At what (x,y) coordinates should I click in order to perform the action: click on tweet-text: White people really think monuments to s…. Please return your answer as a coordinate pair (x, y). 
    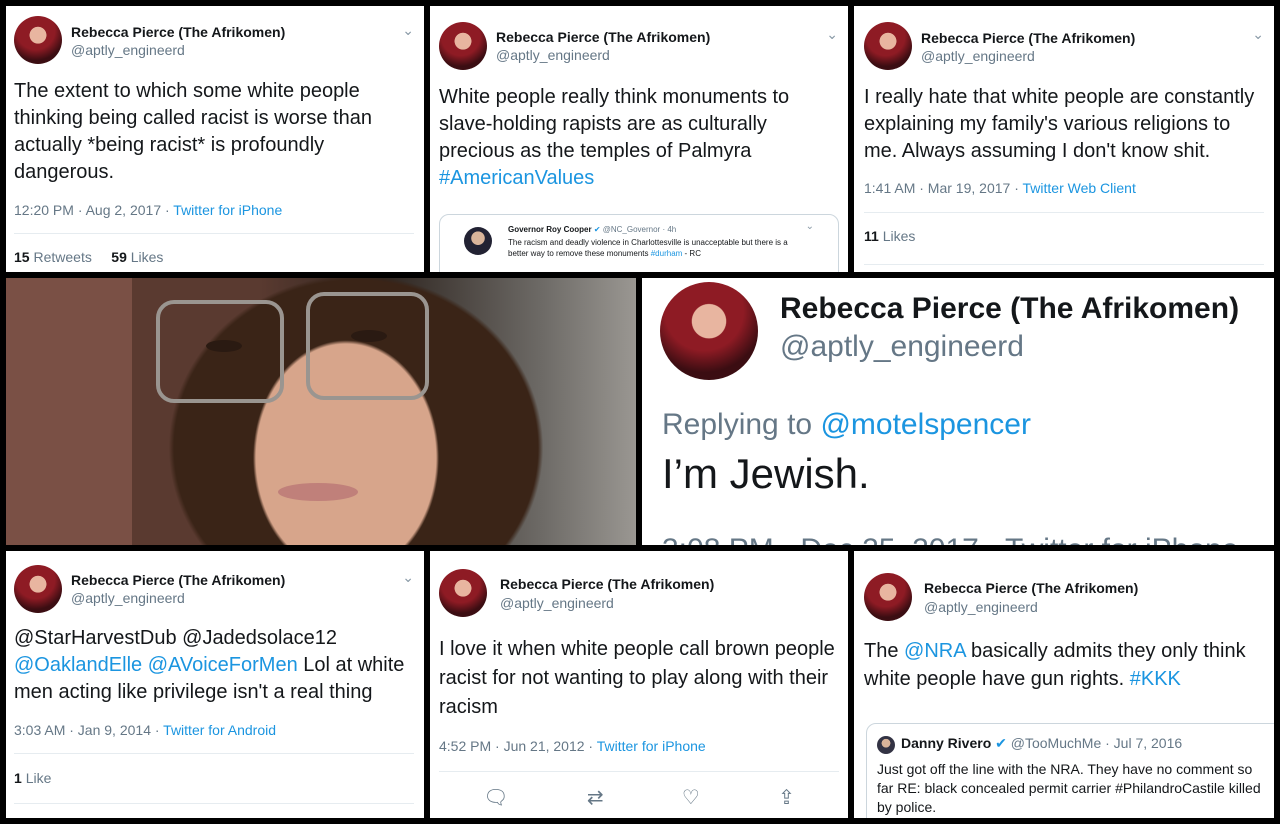
    Looking at the image, I should click on (639, 138).